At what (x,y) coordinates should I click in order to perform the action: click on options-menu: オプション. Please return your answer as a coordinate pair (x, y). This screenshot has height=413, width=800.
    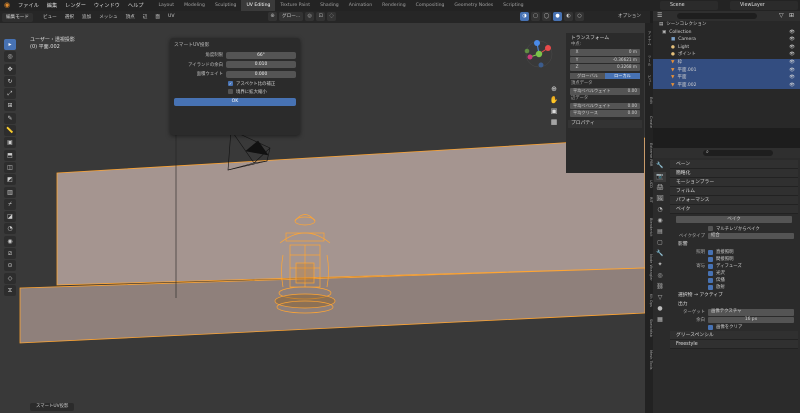
    Looking at the image, I should click on (629, 16).